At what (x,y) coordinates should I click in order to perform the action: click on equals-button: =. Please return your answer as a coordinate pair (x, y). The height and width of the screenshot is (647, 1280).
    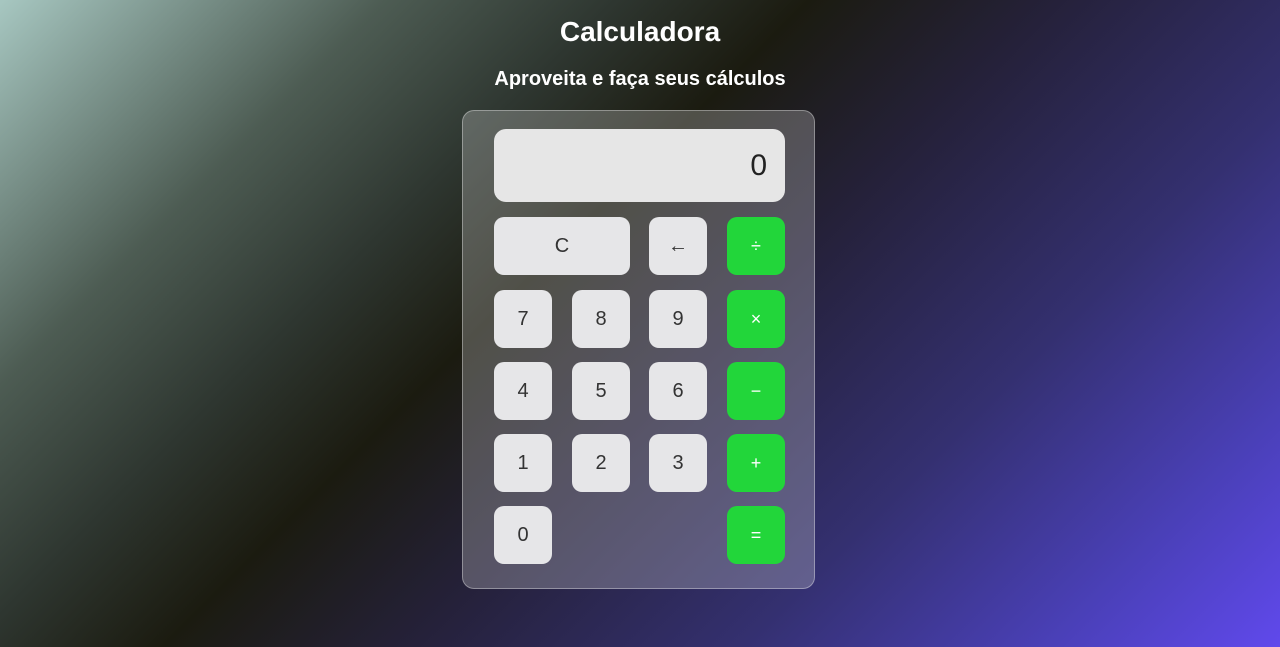
    Looking at the image, I should click on (756, 535).